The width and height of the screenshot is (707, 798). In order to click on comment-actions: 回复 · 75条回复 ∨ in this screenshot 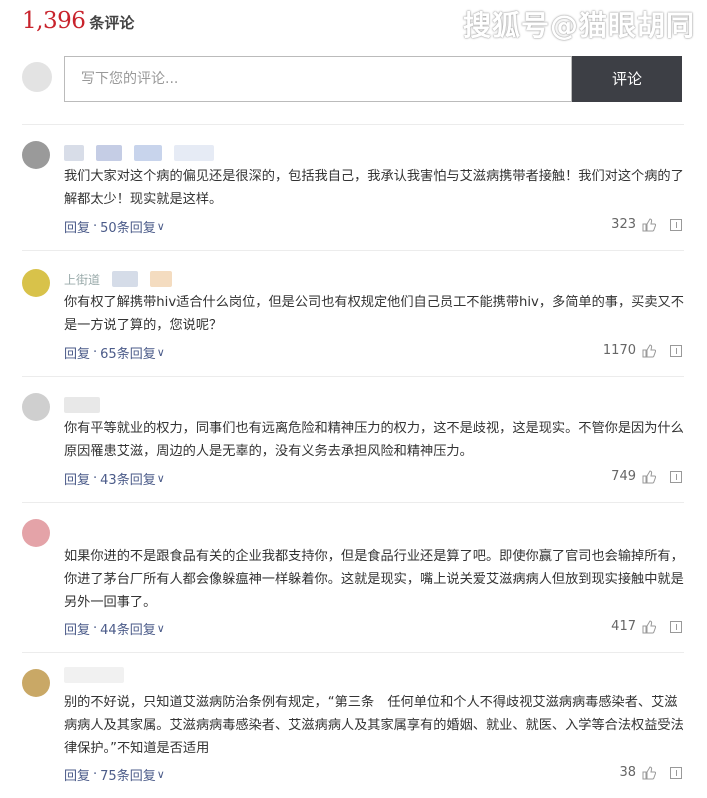, I will do `click(114, 774)`.